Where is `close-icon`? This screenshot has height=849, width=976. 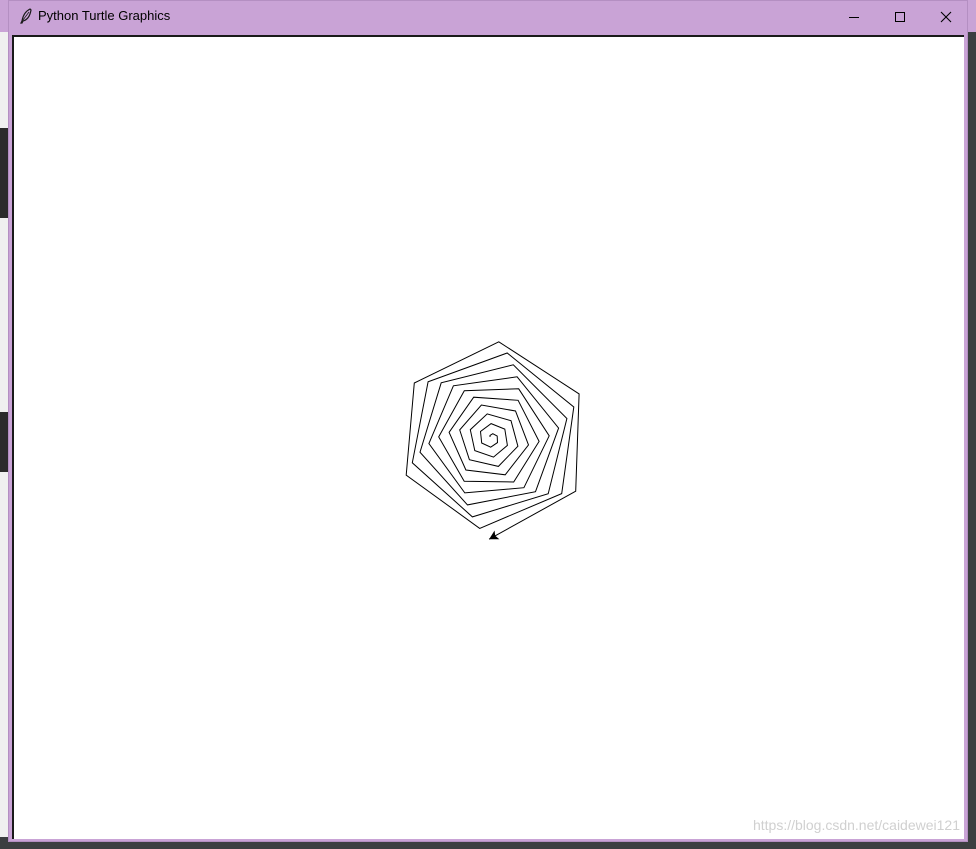 close-icon is located at coordinates (946, 16).